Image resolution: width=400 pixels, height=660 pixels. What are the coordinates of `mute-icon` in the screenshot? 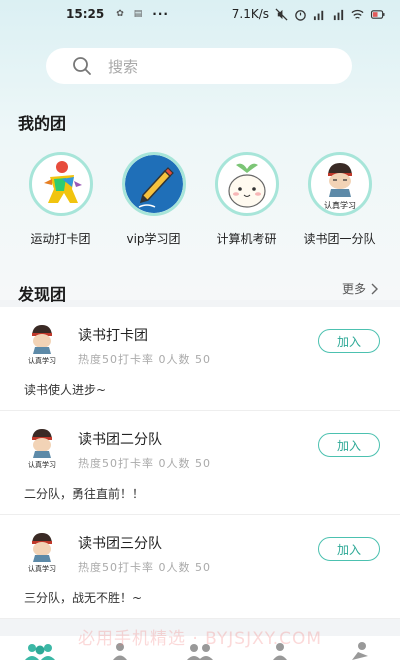 It's located at (281, 14).